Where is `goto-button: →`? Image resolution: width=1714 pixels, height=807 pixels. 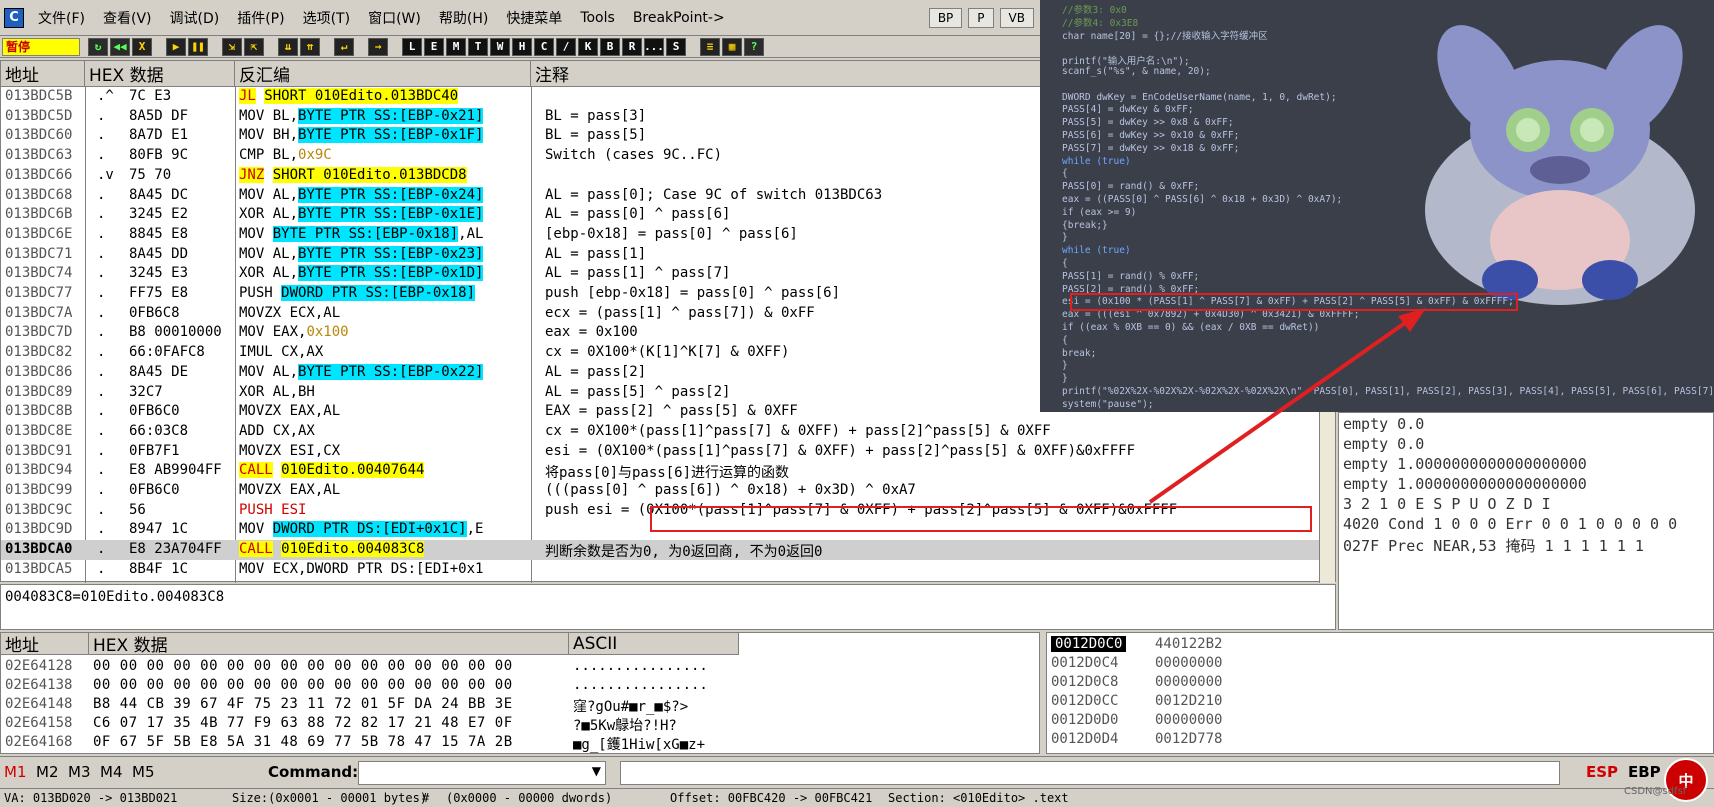
goto-button: → is located at coordinates (378, 46).